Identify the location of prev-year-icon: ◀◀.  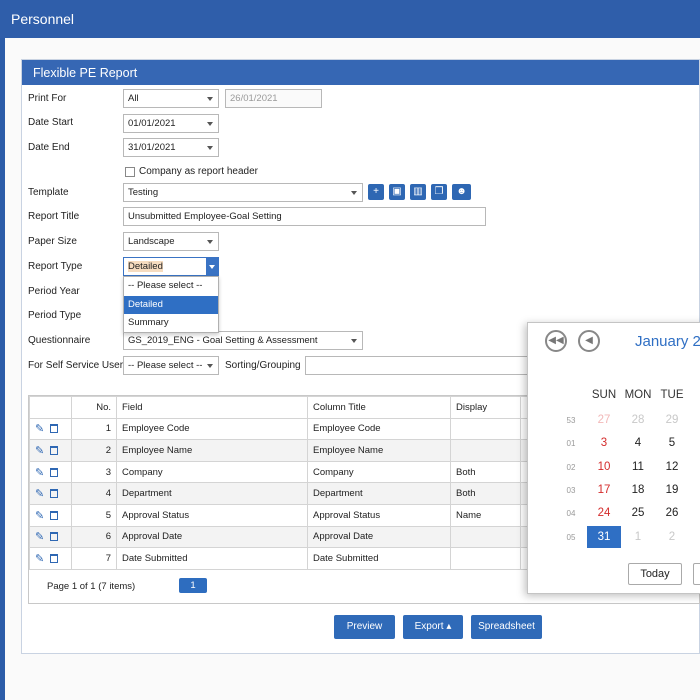
(556, 341).